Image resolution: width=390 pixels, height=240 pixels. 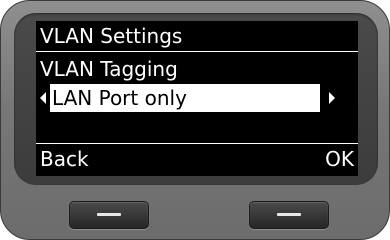 I want to click on screen-title: VLAN Settings, so click(x=111, y=36).